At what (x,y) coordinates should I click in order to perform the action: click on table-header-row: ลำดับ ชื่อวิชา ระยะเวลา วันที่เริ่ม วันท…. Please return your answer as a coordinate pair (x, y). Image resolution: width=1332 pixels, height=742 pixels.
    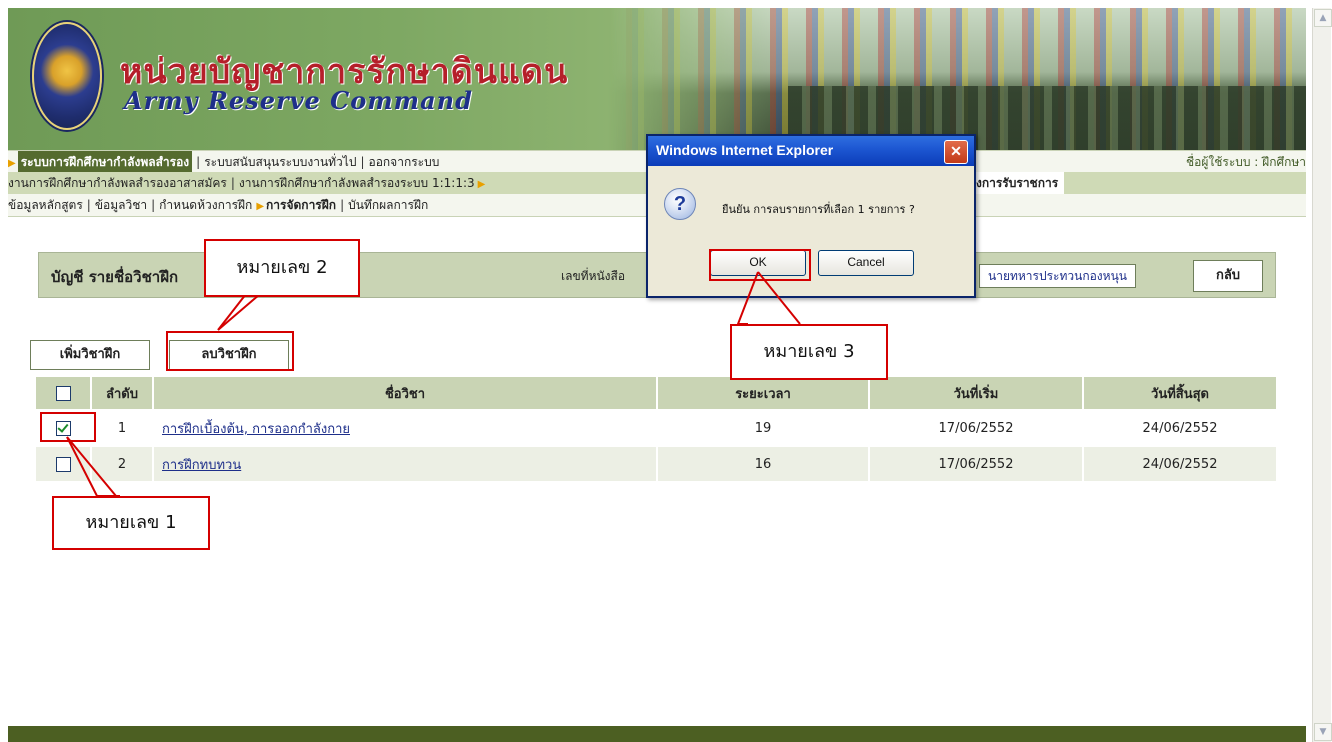
    Looking at the image, I should click on (656, 393).